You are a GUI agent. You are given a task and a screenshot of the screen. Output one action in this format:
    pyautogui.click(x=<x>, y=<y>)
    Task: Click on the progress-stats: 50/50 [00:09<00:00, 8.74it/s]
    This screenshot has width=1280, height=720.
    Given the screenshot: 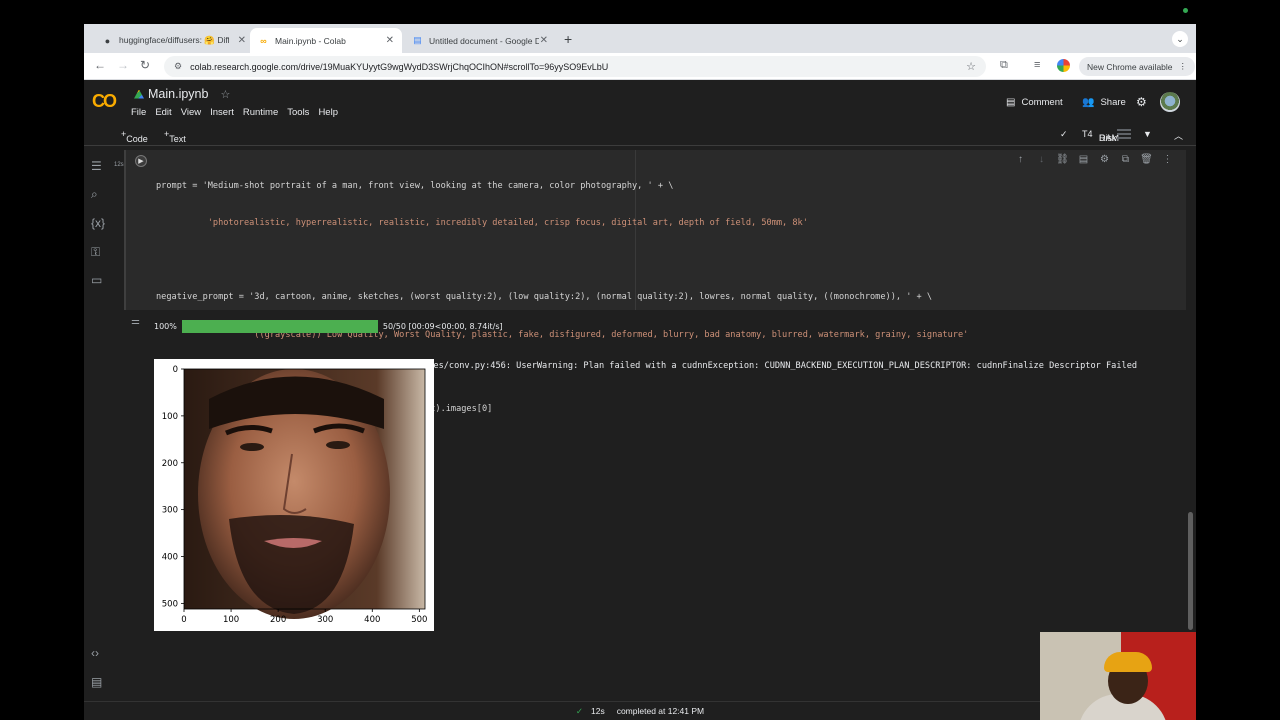 What is the action you would take?
    pyautogui.click(x=442, y=326)
    